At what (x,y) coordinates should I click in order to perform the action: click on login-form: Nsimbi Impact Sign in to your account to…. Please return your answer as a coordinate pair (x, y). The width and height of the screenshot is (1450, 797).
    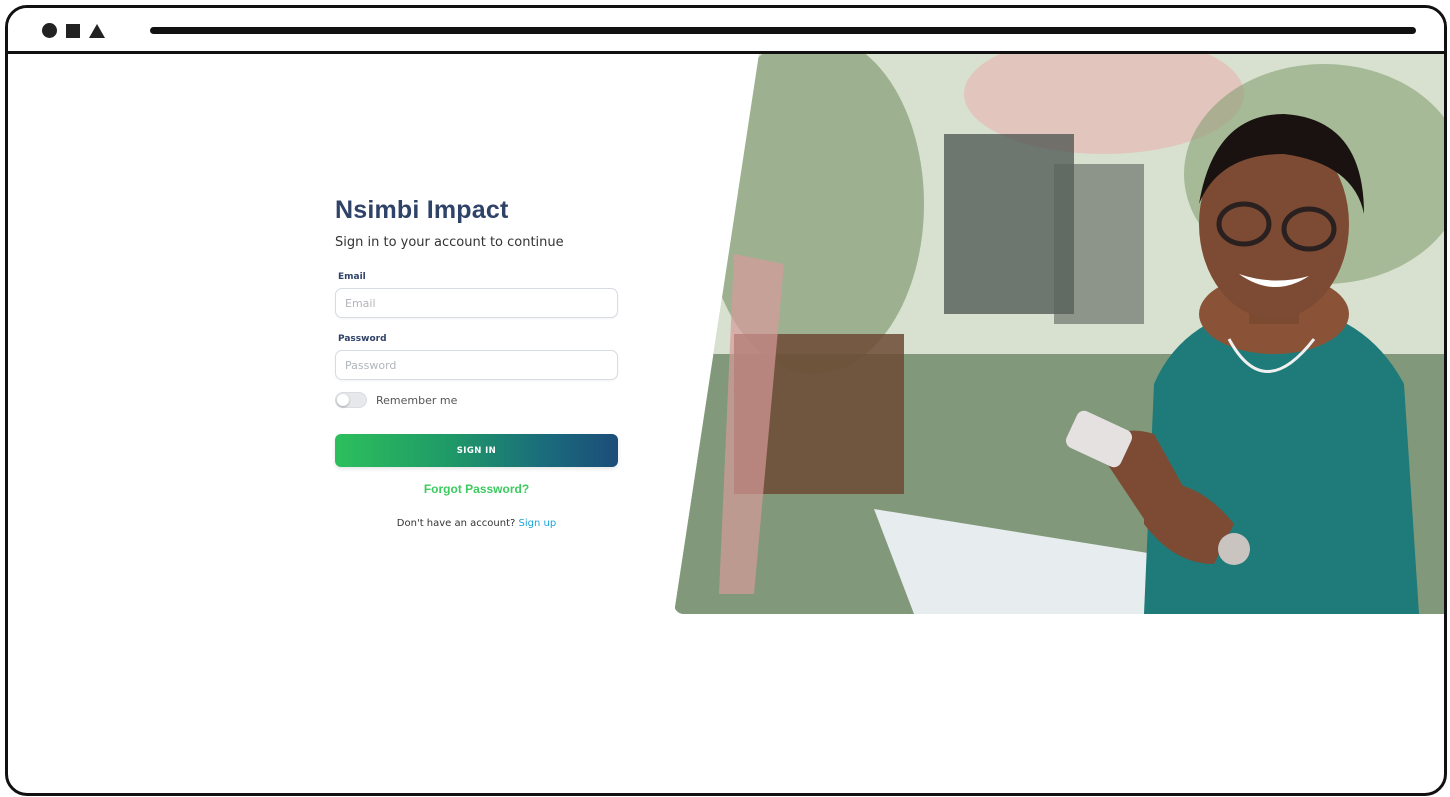
    Looking at the image, I should click on (476, 362).